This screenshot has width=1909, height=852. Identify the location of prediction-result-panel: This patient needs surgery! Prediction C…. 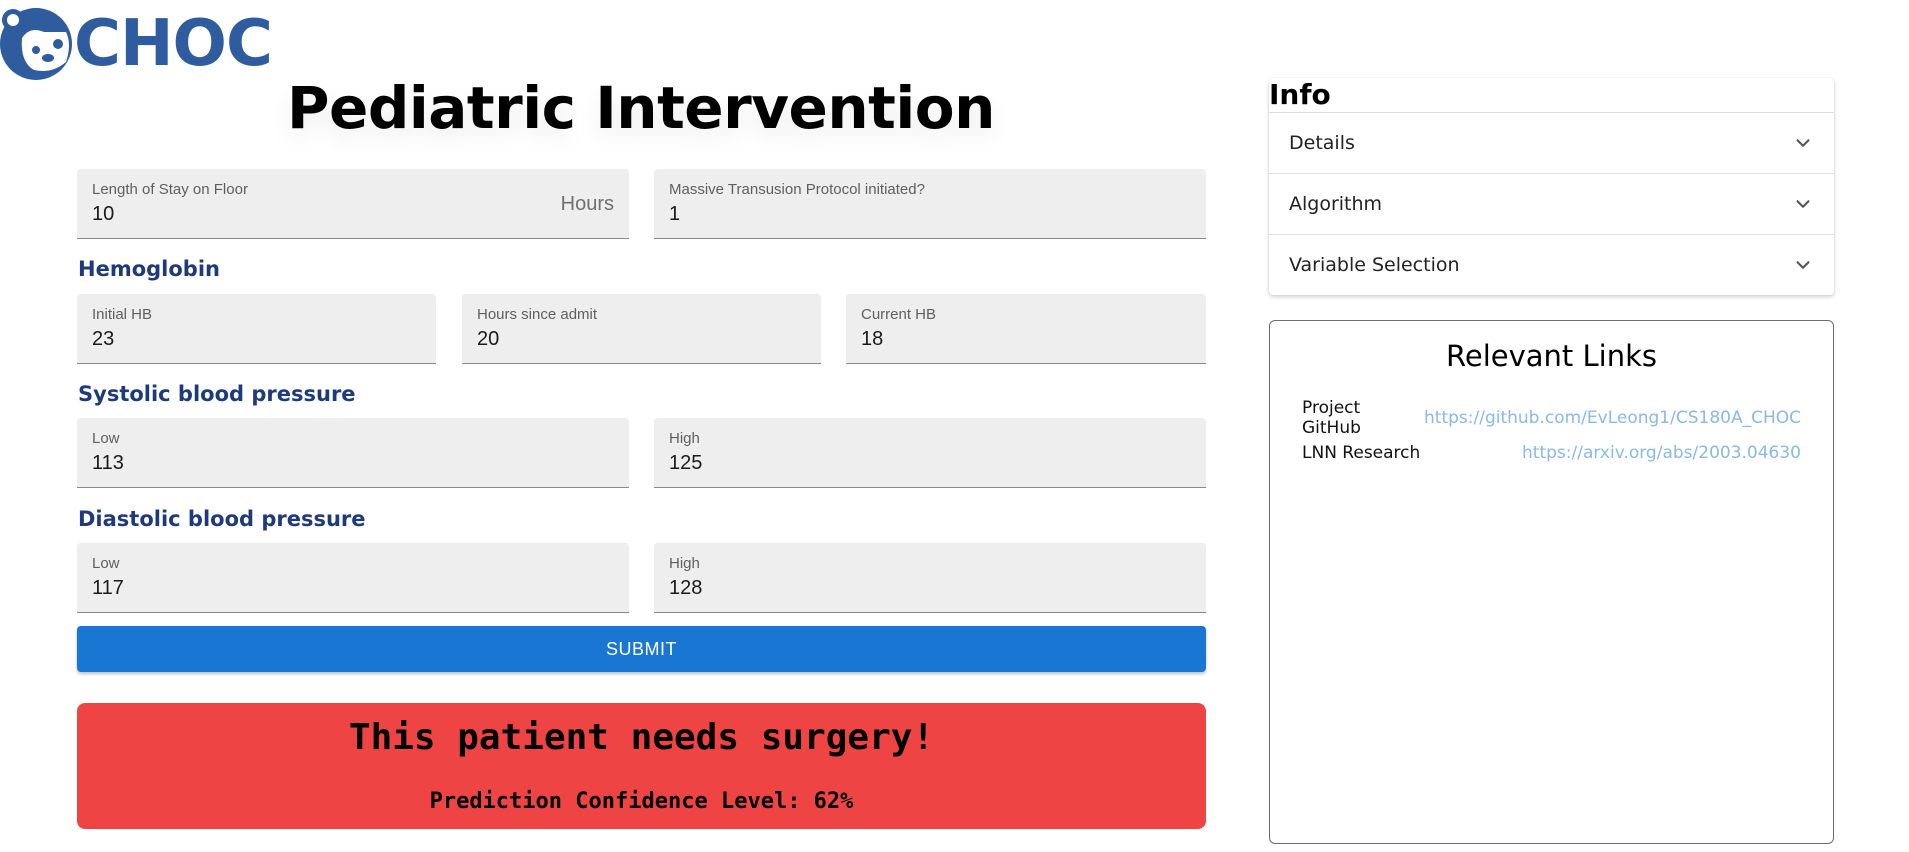
(641, 766).